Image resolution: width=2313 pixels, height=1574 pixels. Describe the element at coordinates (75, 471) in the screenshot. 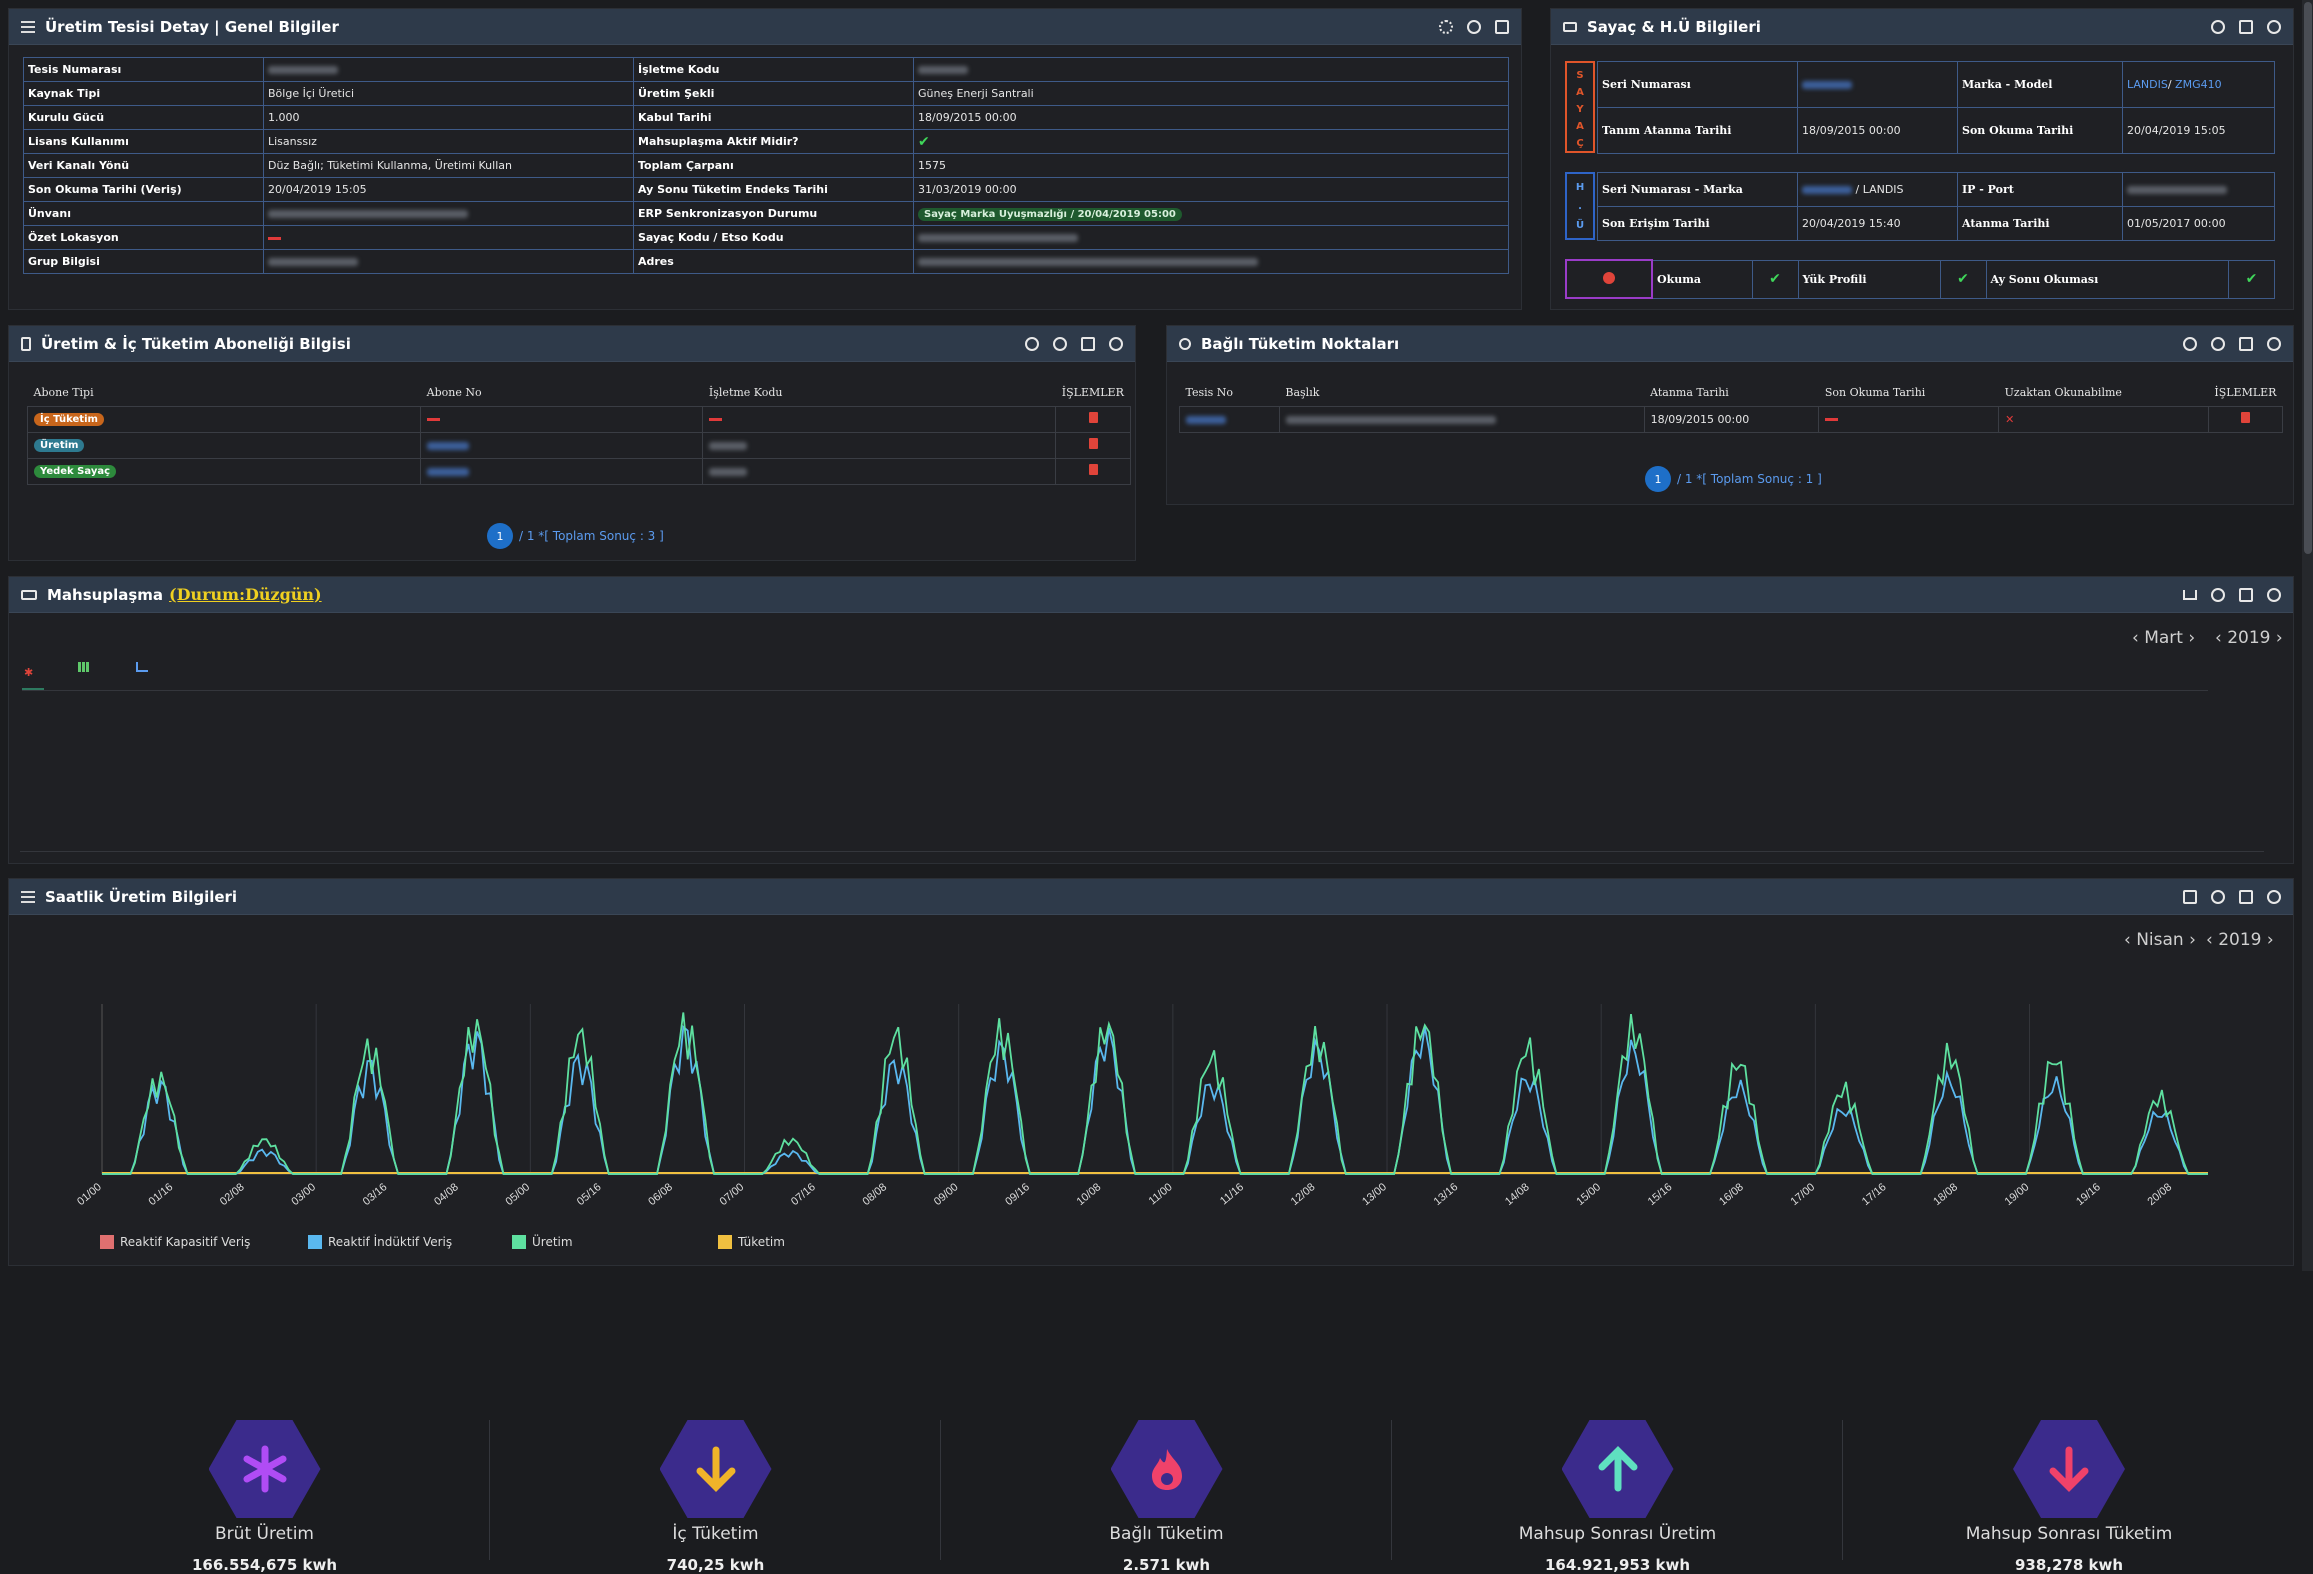

I see `abone-tipi-badge: Yedek Sayaç` at that location.